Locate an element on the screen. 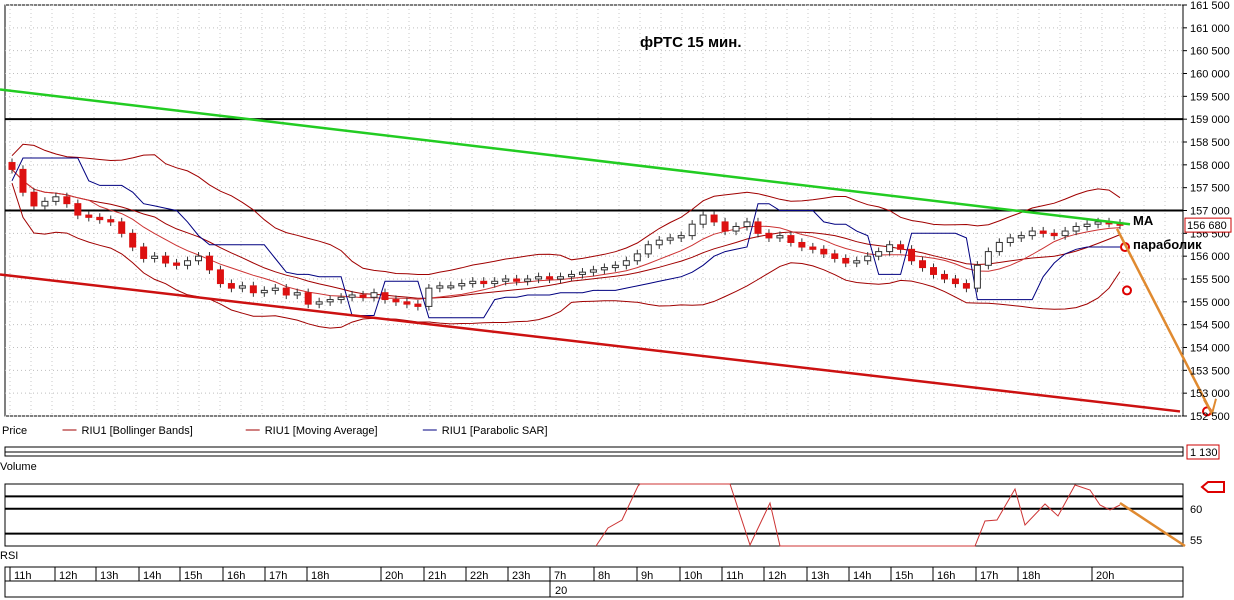 This screenshot has width=1234, height=600. y-tick-label: 154 000 is located at coordinates (1210, 349).